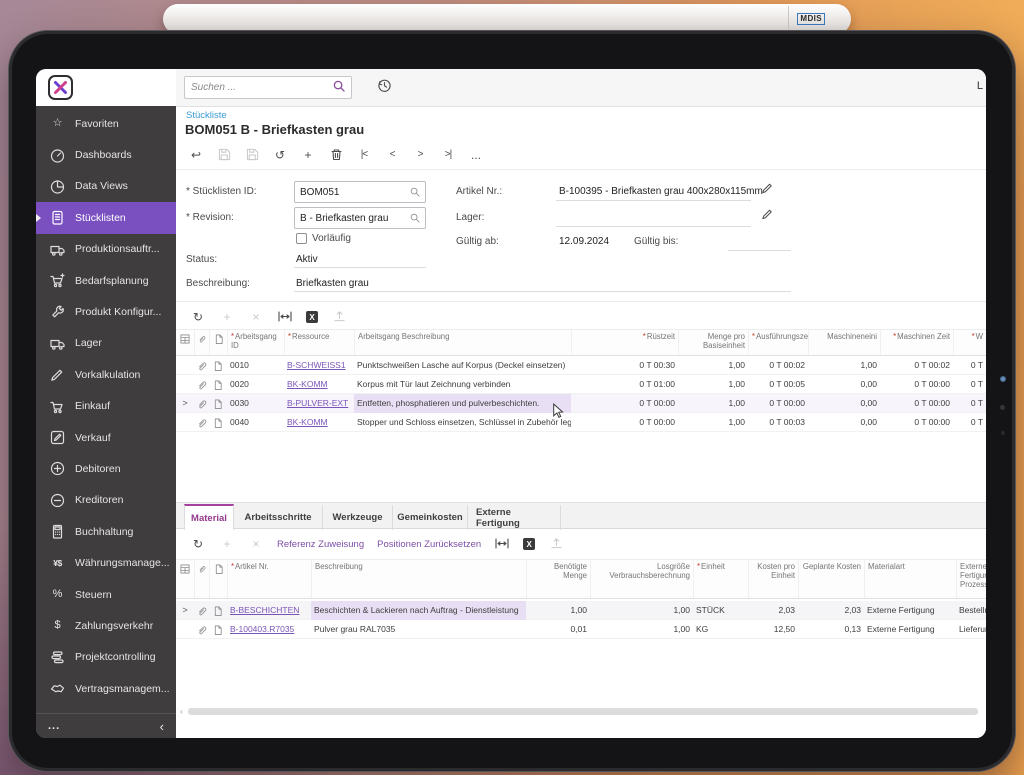 Image resolution: width=1024 pixels, height=775 pixels. Describe the element at coordinates (641, 579) in the screenshot. I see `col-losgroesse: Losgröße Verbrauchsberechnung` at that location.